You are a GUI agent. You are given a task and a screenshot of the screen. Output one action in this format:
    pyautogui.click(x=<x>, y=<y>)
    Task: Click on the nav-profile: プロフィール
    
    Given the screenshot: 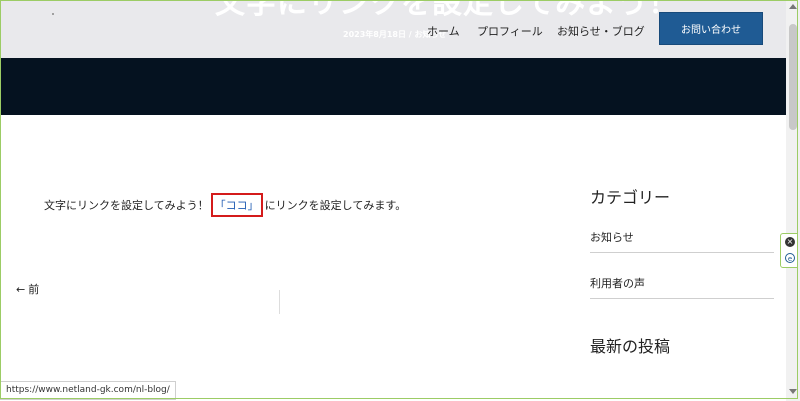 What is the action you would take?
    pyautogui.click(x=510, y=31)
    